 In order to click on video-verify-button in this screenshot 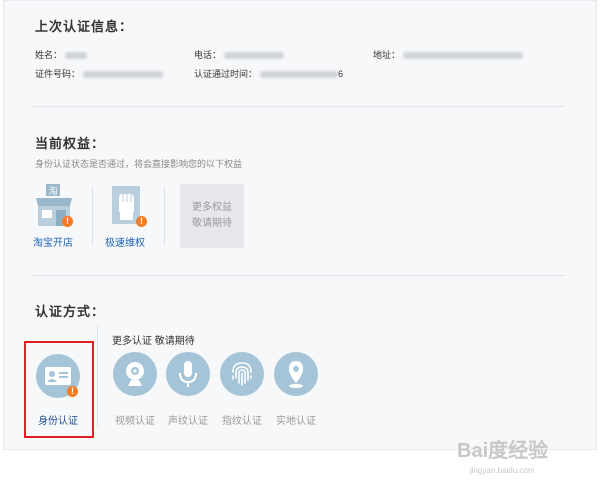, I will do `click(135, 374)`.